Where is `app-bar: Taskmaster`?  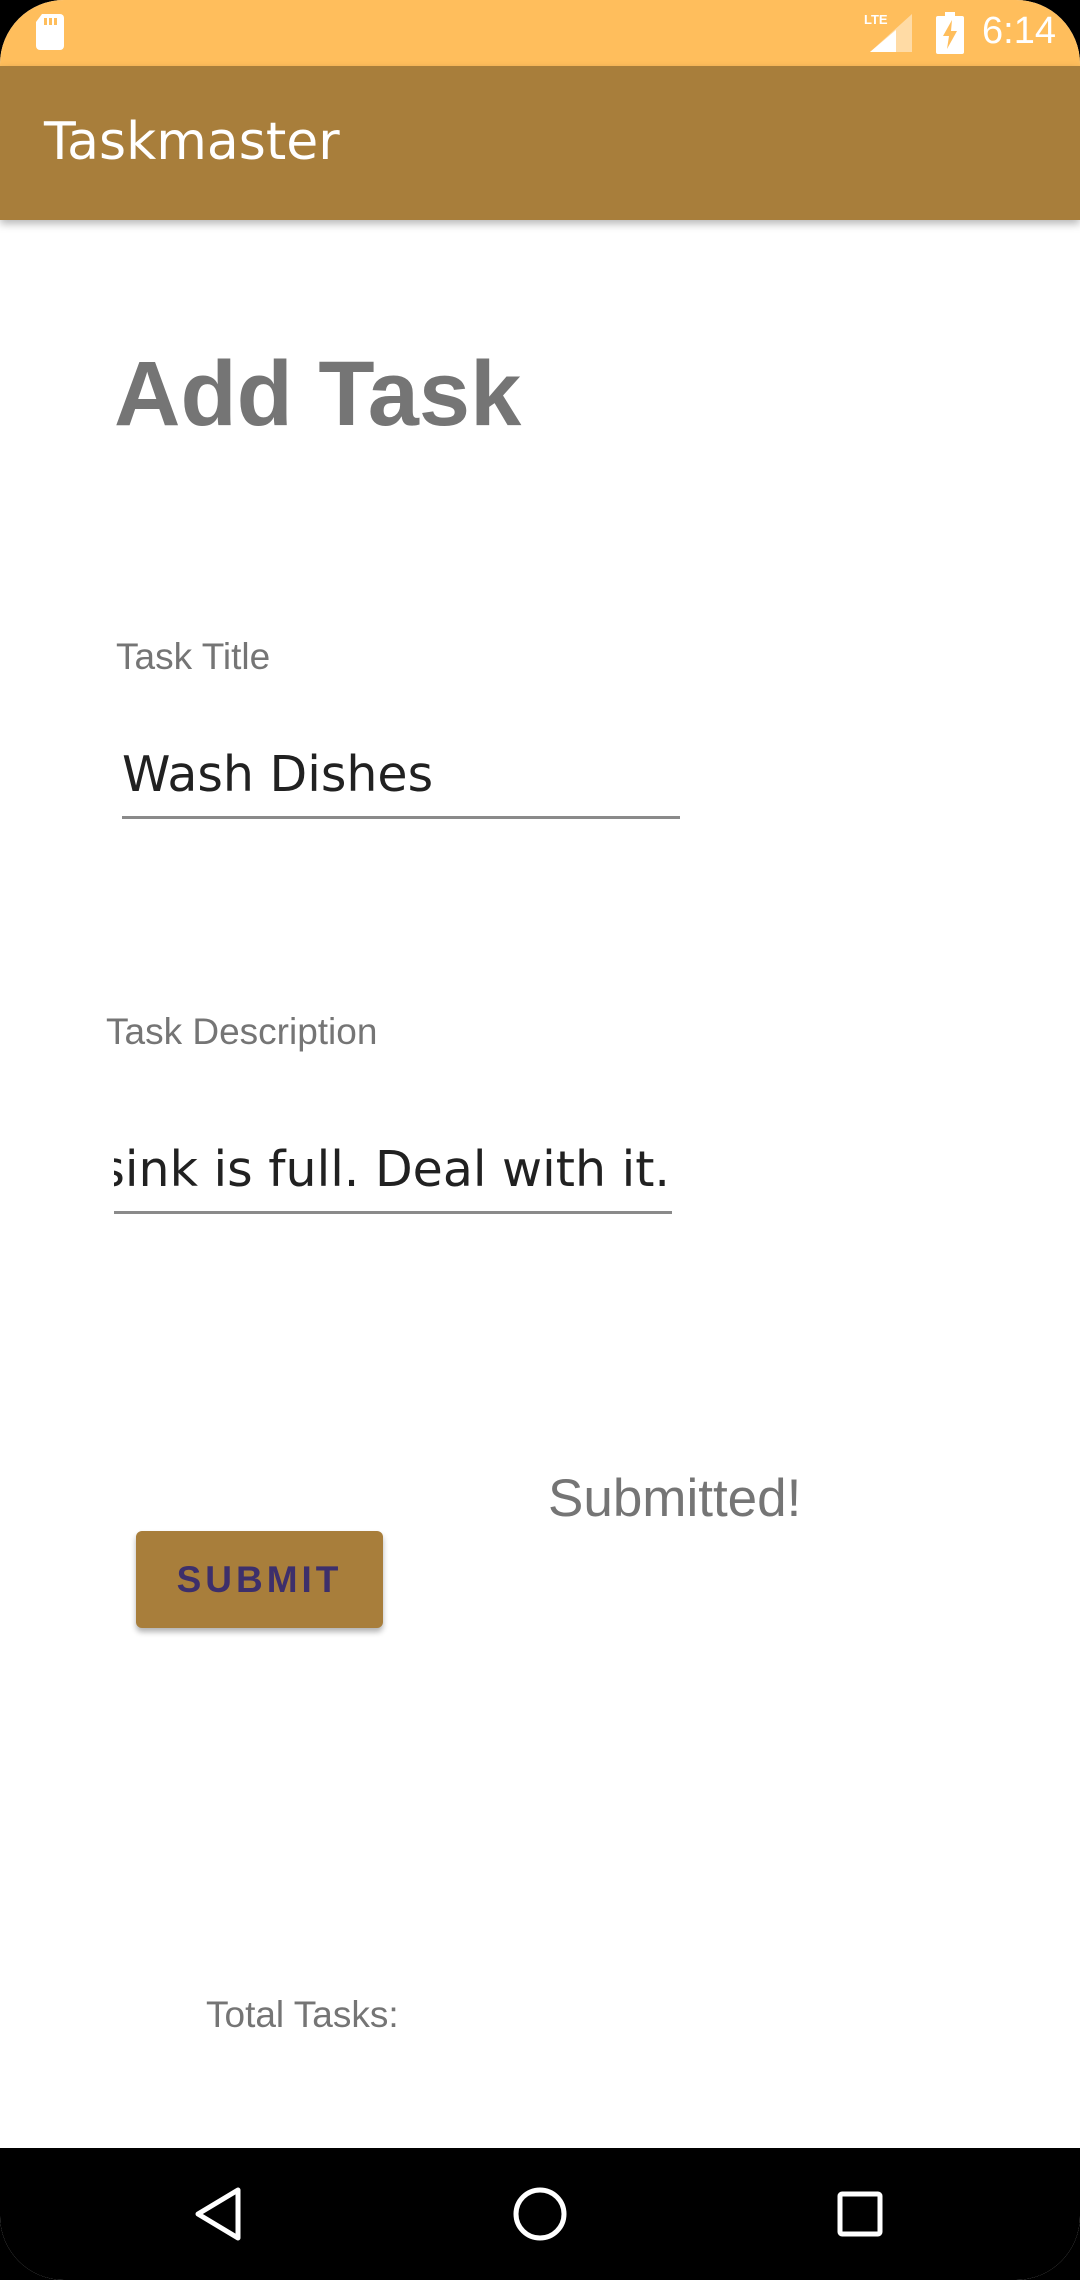
app-bar: Taskmaster is located at coordinates (540, 143).